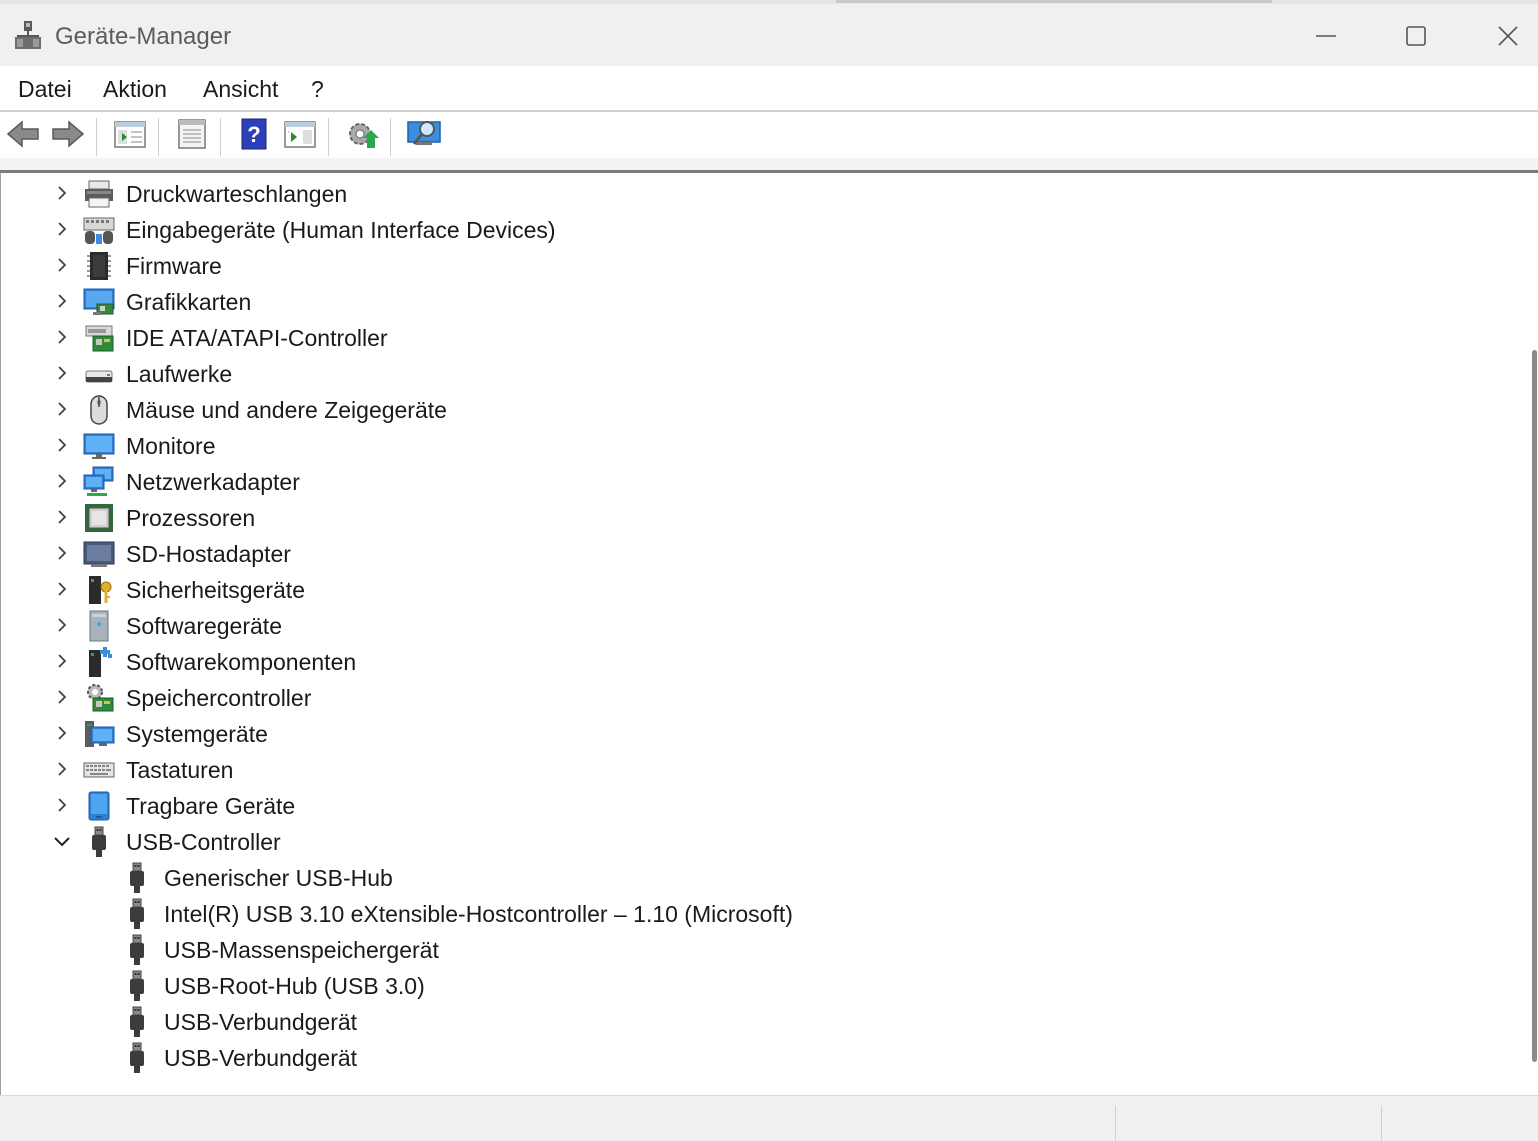 Image resolution: width=1538 pixels, height=1141 pixels. What do you see at coordinates (751, 446) in the screenshot?
I see `tree-item-monitore: Monitore` at bounding box center [751, 446].